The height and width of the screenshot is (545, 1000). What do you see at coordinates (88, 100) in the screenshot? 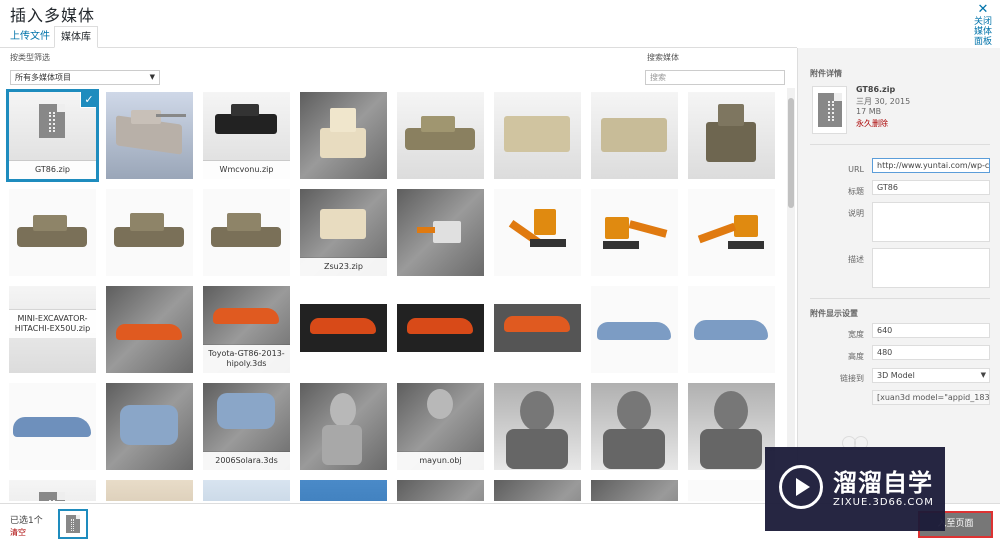
I see `checkmark-icon: ✓` at bounding box center [88, 100].